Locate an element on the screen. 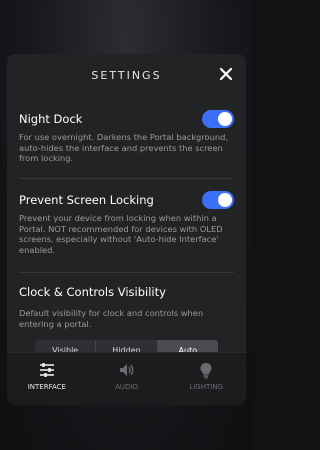 This screenshot has width=320, height=450. close-button is located at coordinates (226, 74).